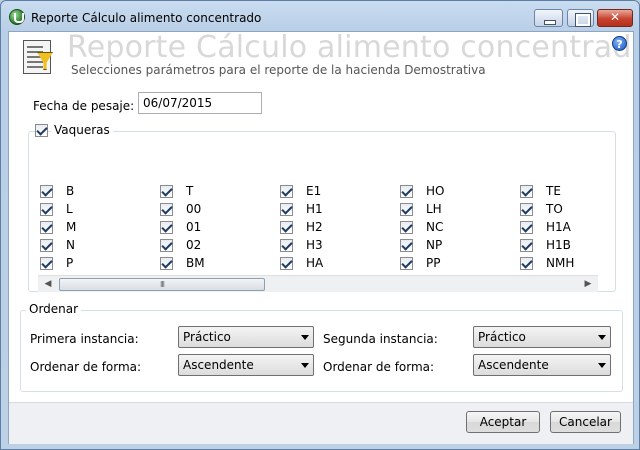 The image size is (640, 450). I want to click on weigh-date-input: 06/07/2015, so click(200, 103).